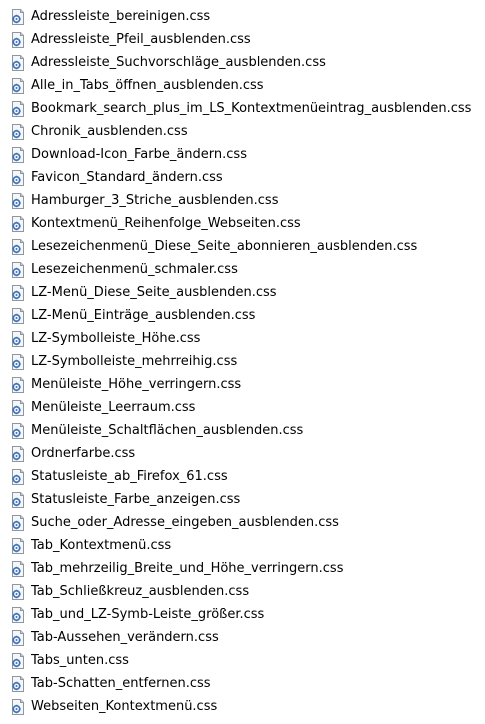  Describe the element at coordinates (247, 177) in the screenshot. I see `file-item: Favicon_Standard_ändern.css` at that location.